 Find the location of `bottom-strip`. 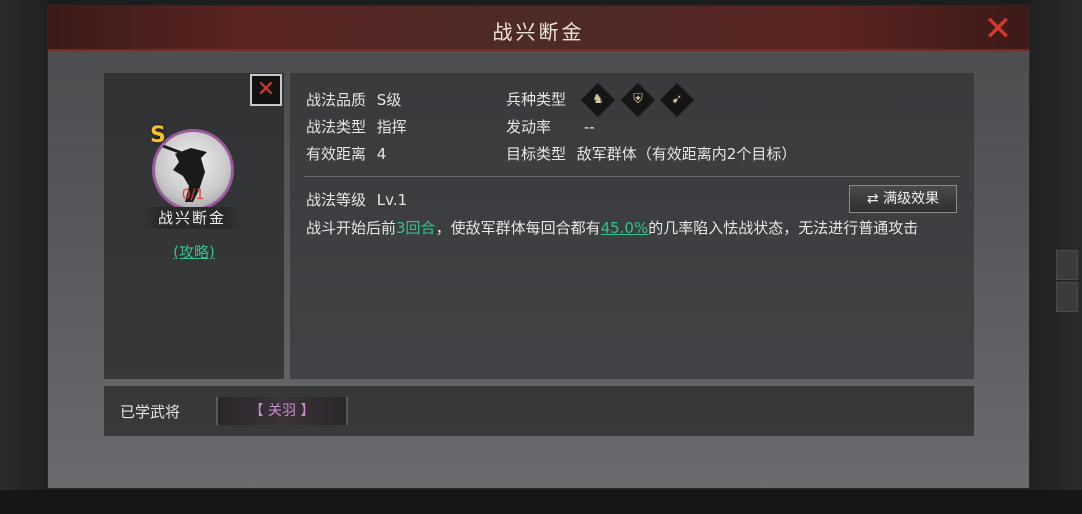

bottom-strip is located at coordinates (541, 502).